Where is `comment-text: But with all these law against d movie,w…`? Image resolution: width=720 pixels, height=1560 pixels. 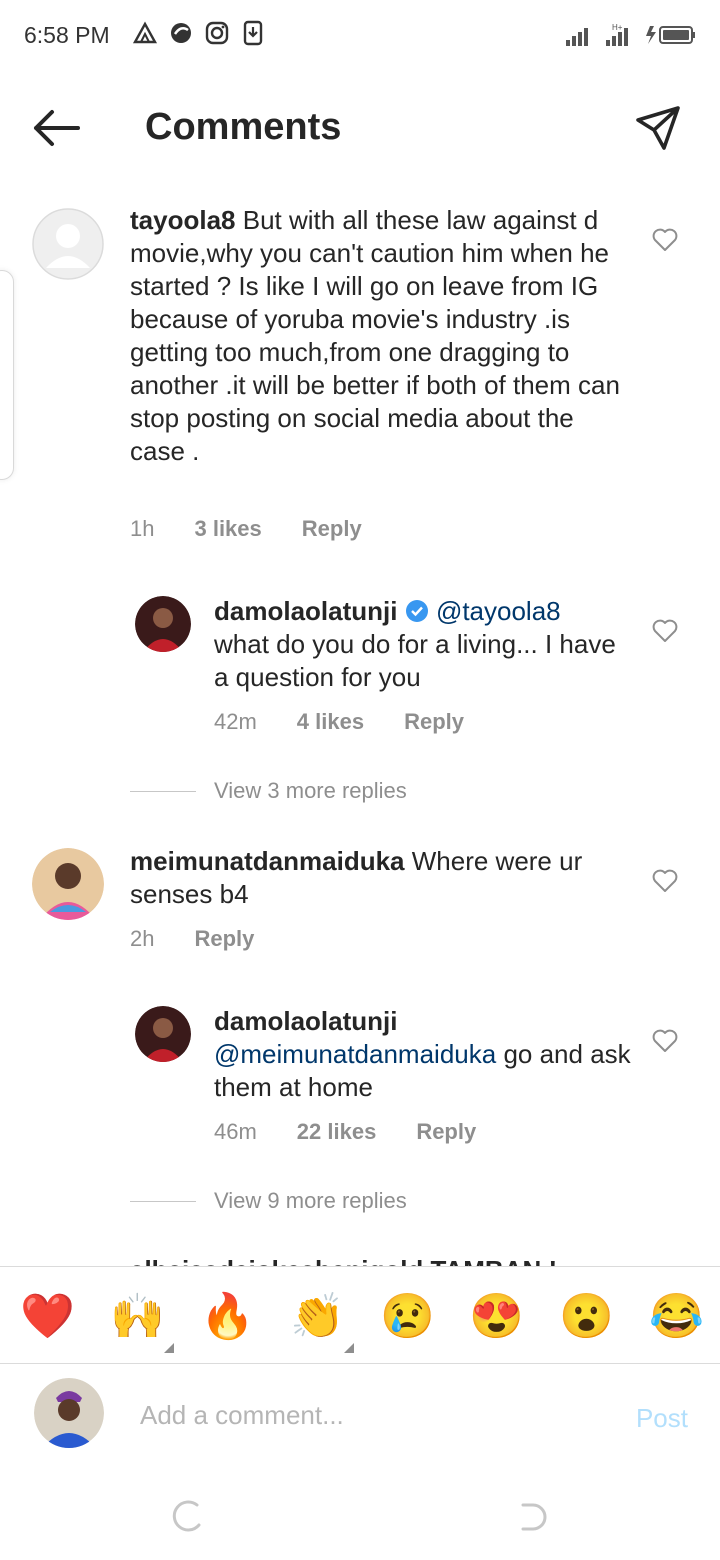
comment-text: But with all these law against d movie,w… is located at coordinates (375, 335).